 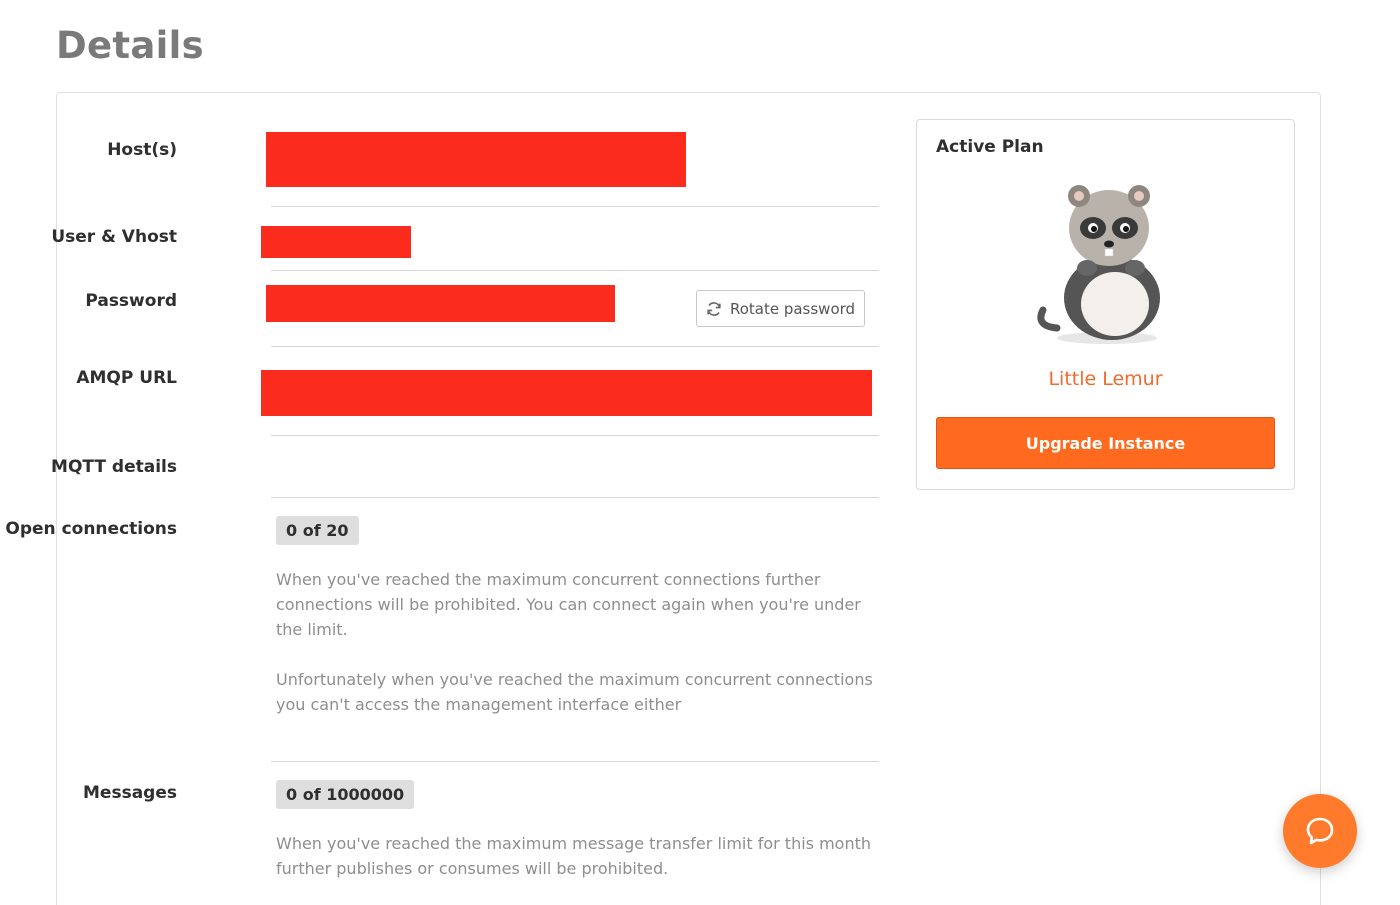 I want to click on refresh-icon, so click(x=714, y=308).